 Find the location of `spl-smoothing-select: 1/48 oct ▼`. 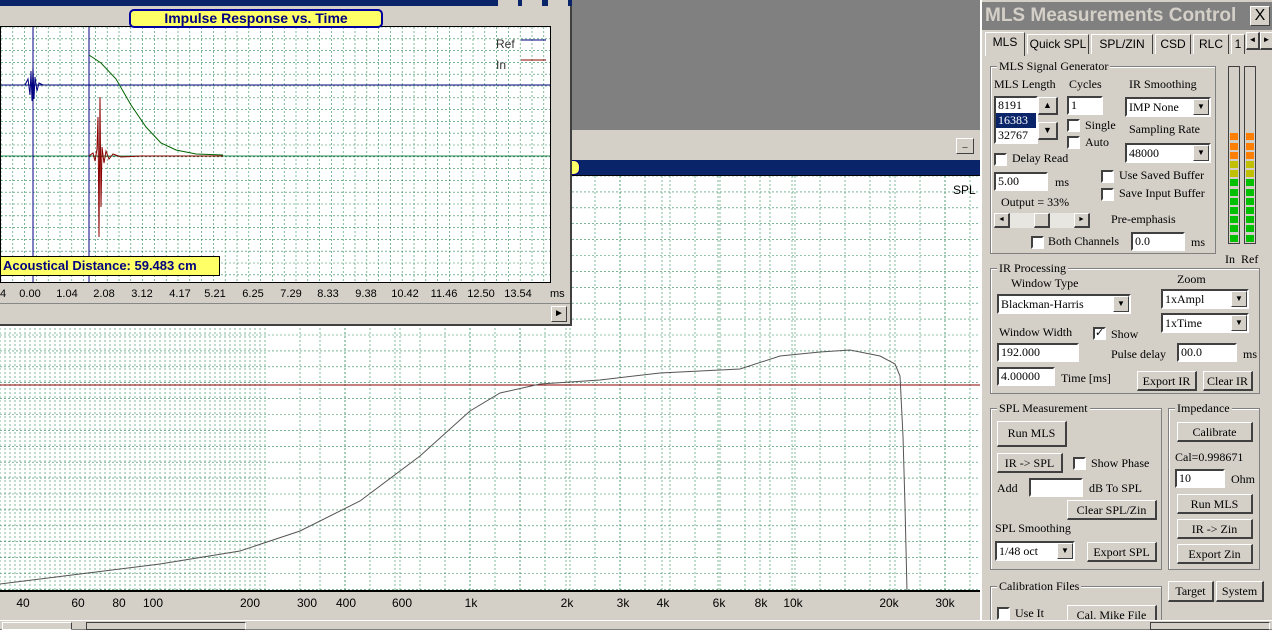

spl-smoothing-select: 1/48 oct ▼ is located at coordinates (1035, 551).